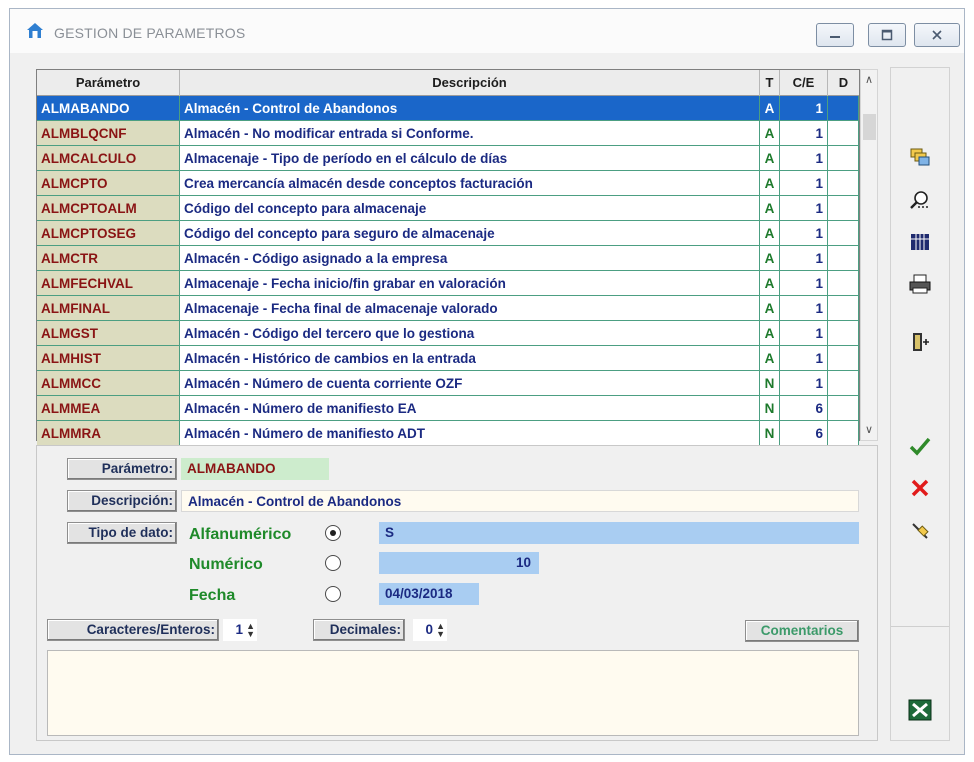  Describe the element at coordinates (108, 333) in the screenshot. I see `param-cell: ALMGST` at that location.